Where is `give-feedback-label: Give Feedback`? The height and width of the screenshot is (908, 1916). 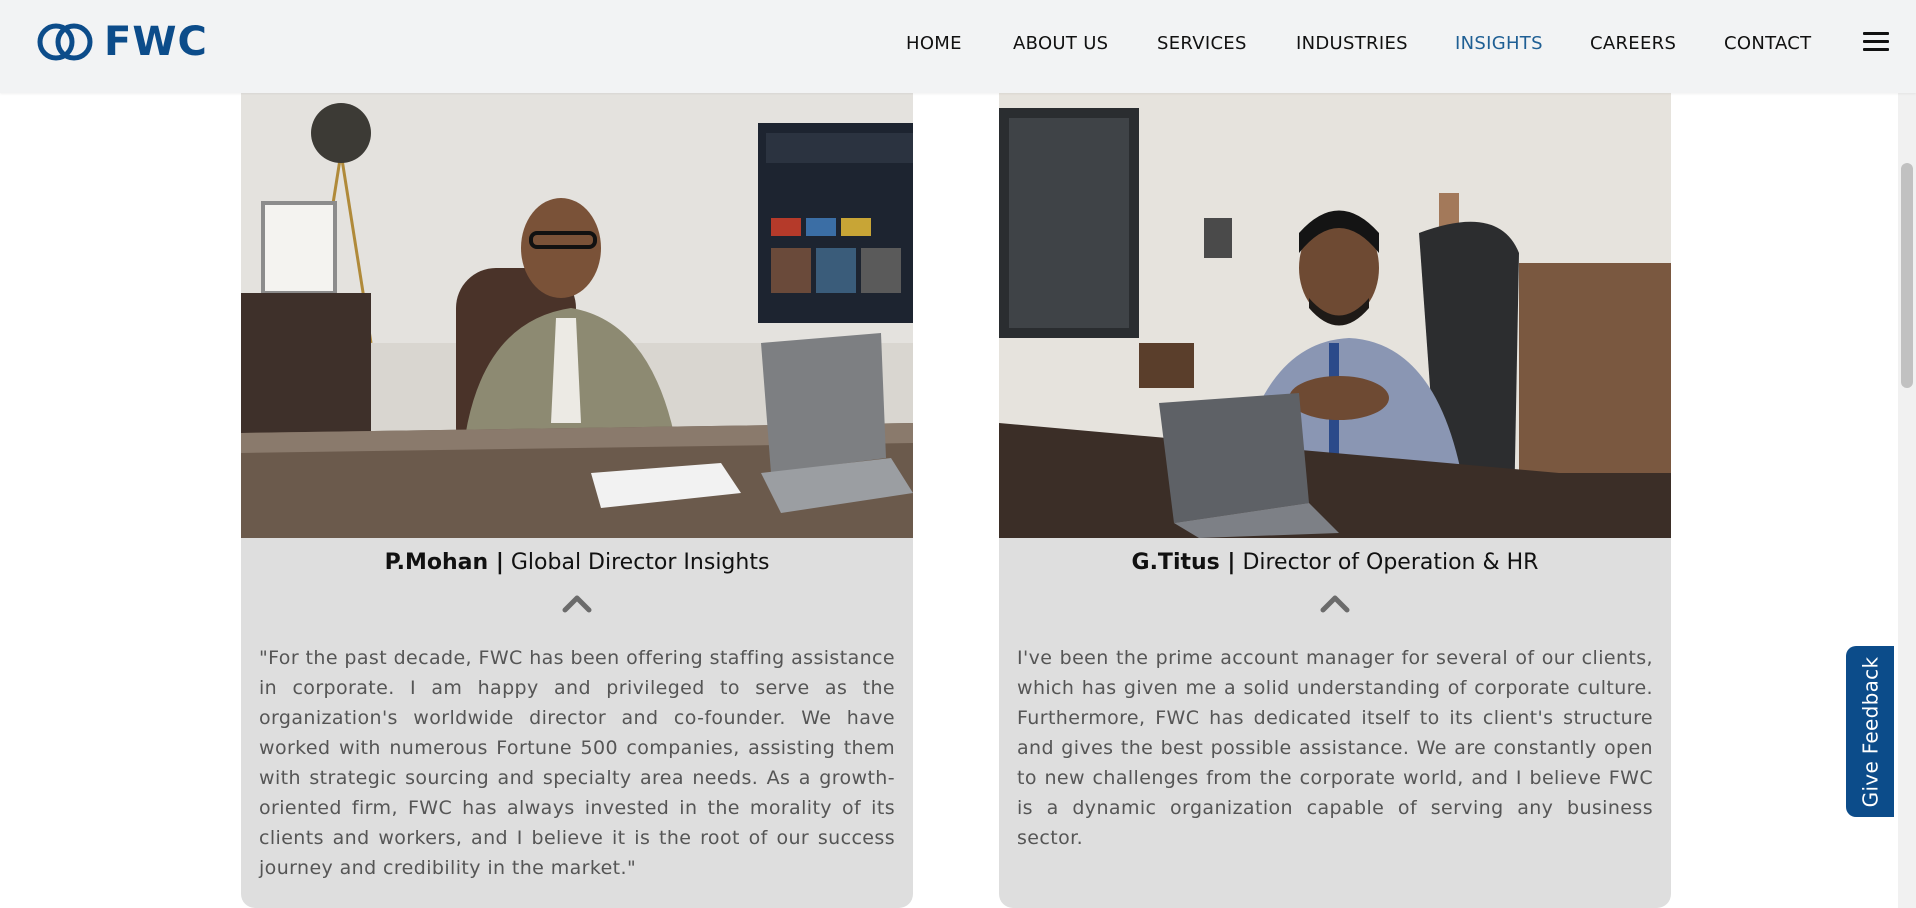 give-feedback-label: Give Feedback is located at coordinates (1870, 731).